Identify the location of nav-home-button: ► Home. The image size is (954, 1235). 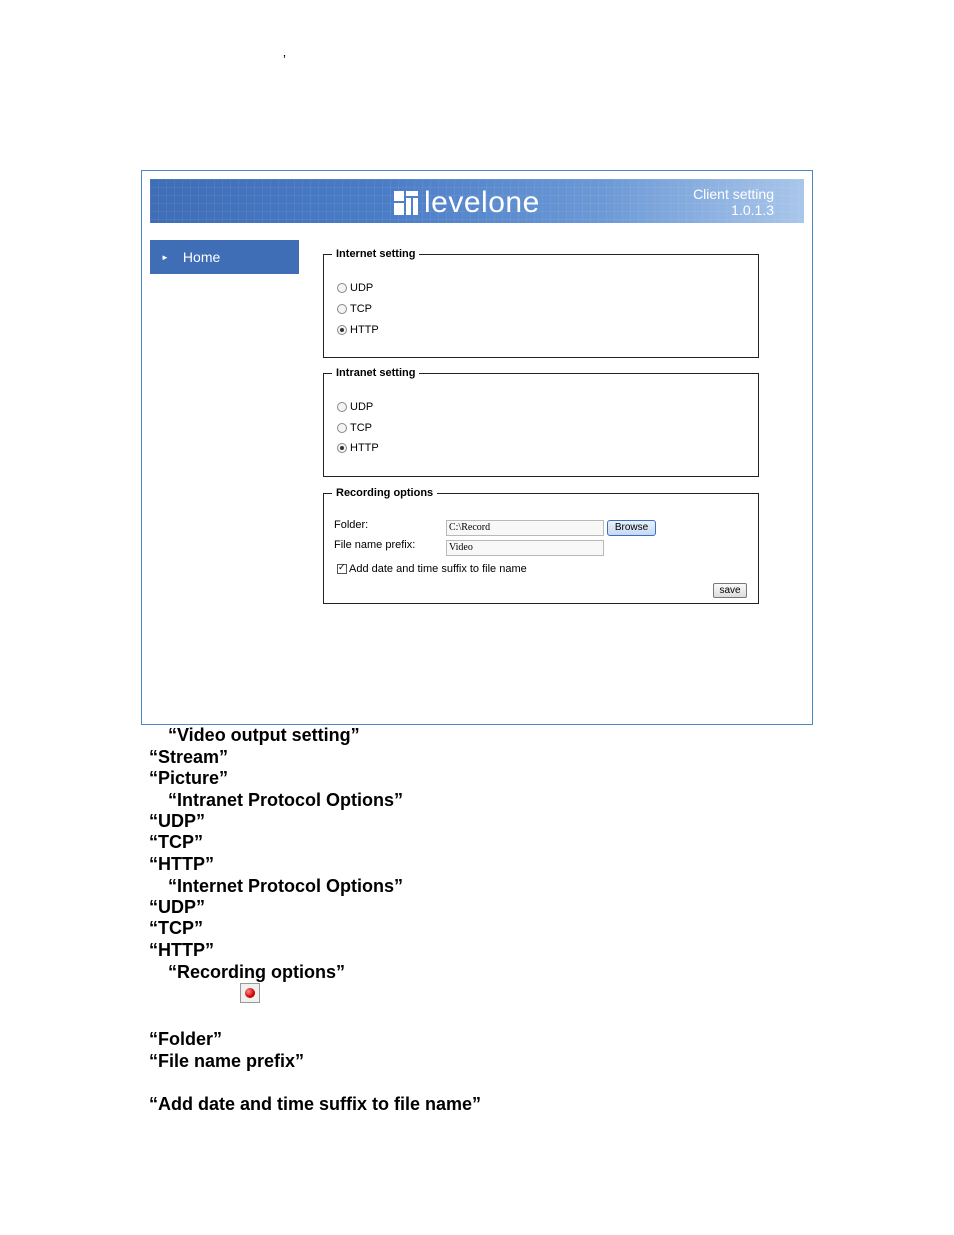
(224, 257).